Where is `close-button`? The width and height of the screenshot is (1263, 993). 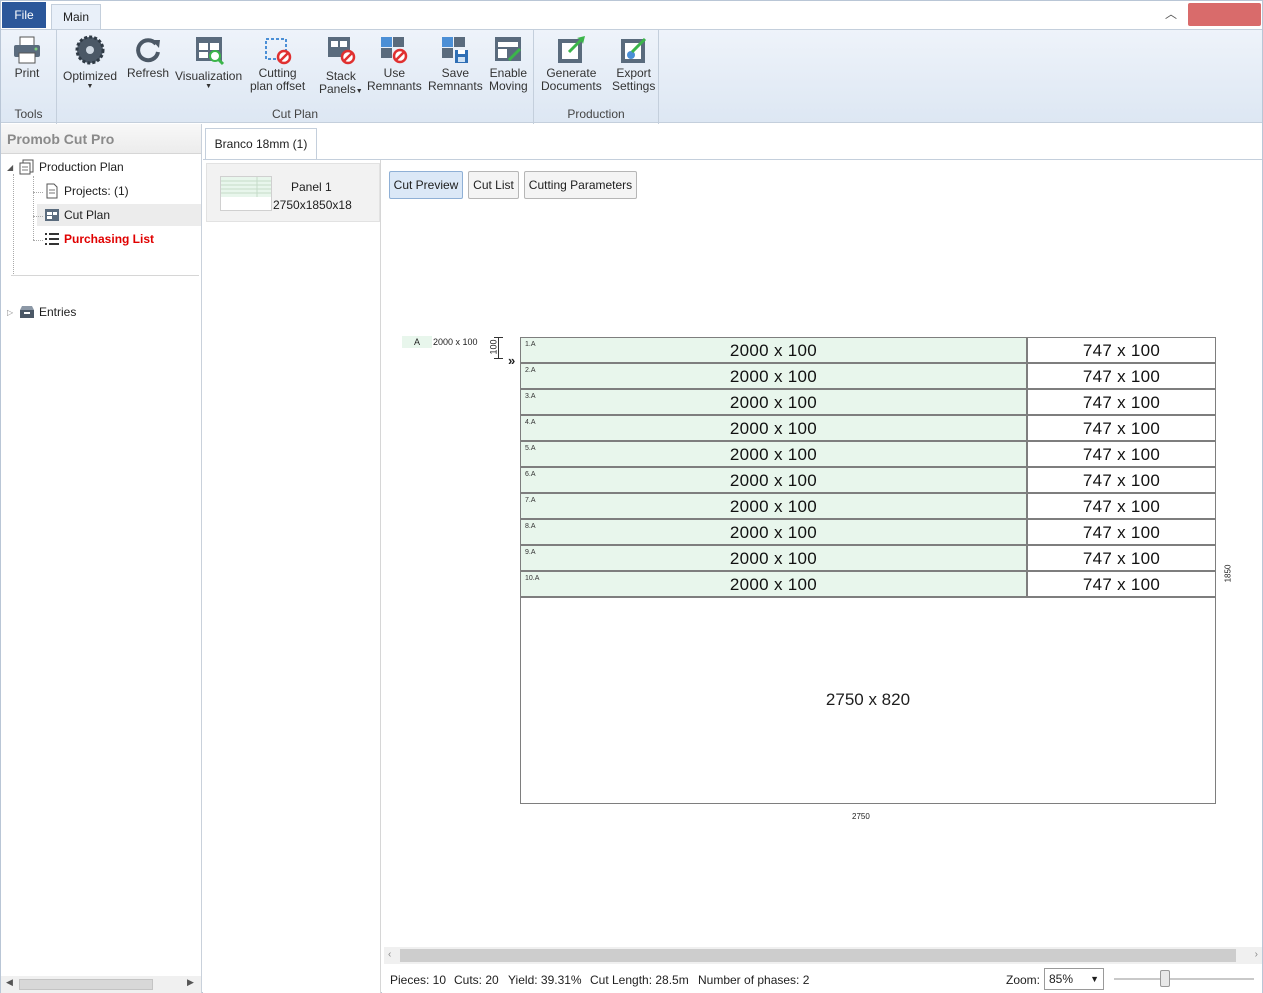 close-button is located at coordinates (1224, 14).